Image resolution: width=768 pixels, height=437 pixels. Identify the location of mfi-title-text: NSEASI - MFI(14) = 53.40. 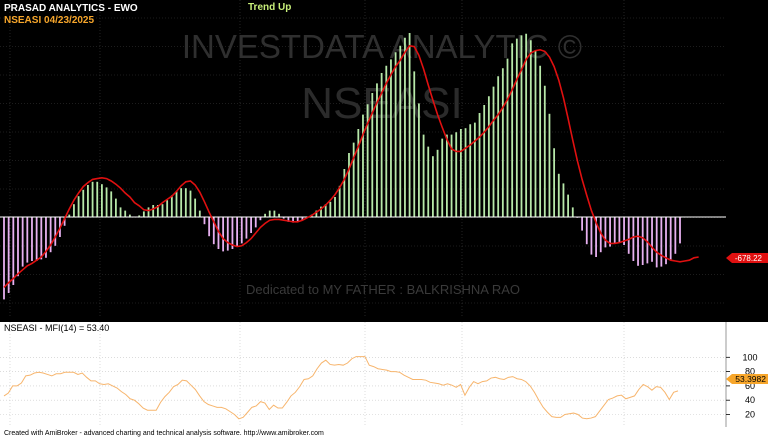
(56, 328).